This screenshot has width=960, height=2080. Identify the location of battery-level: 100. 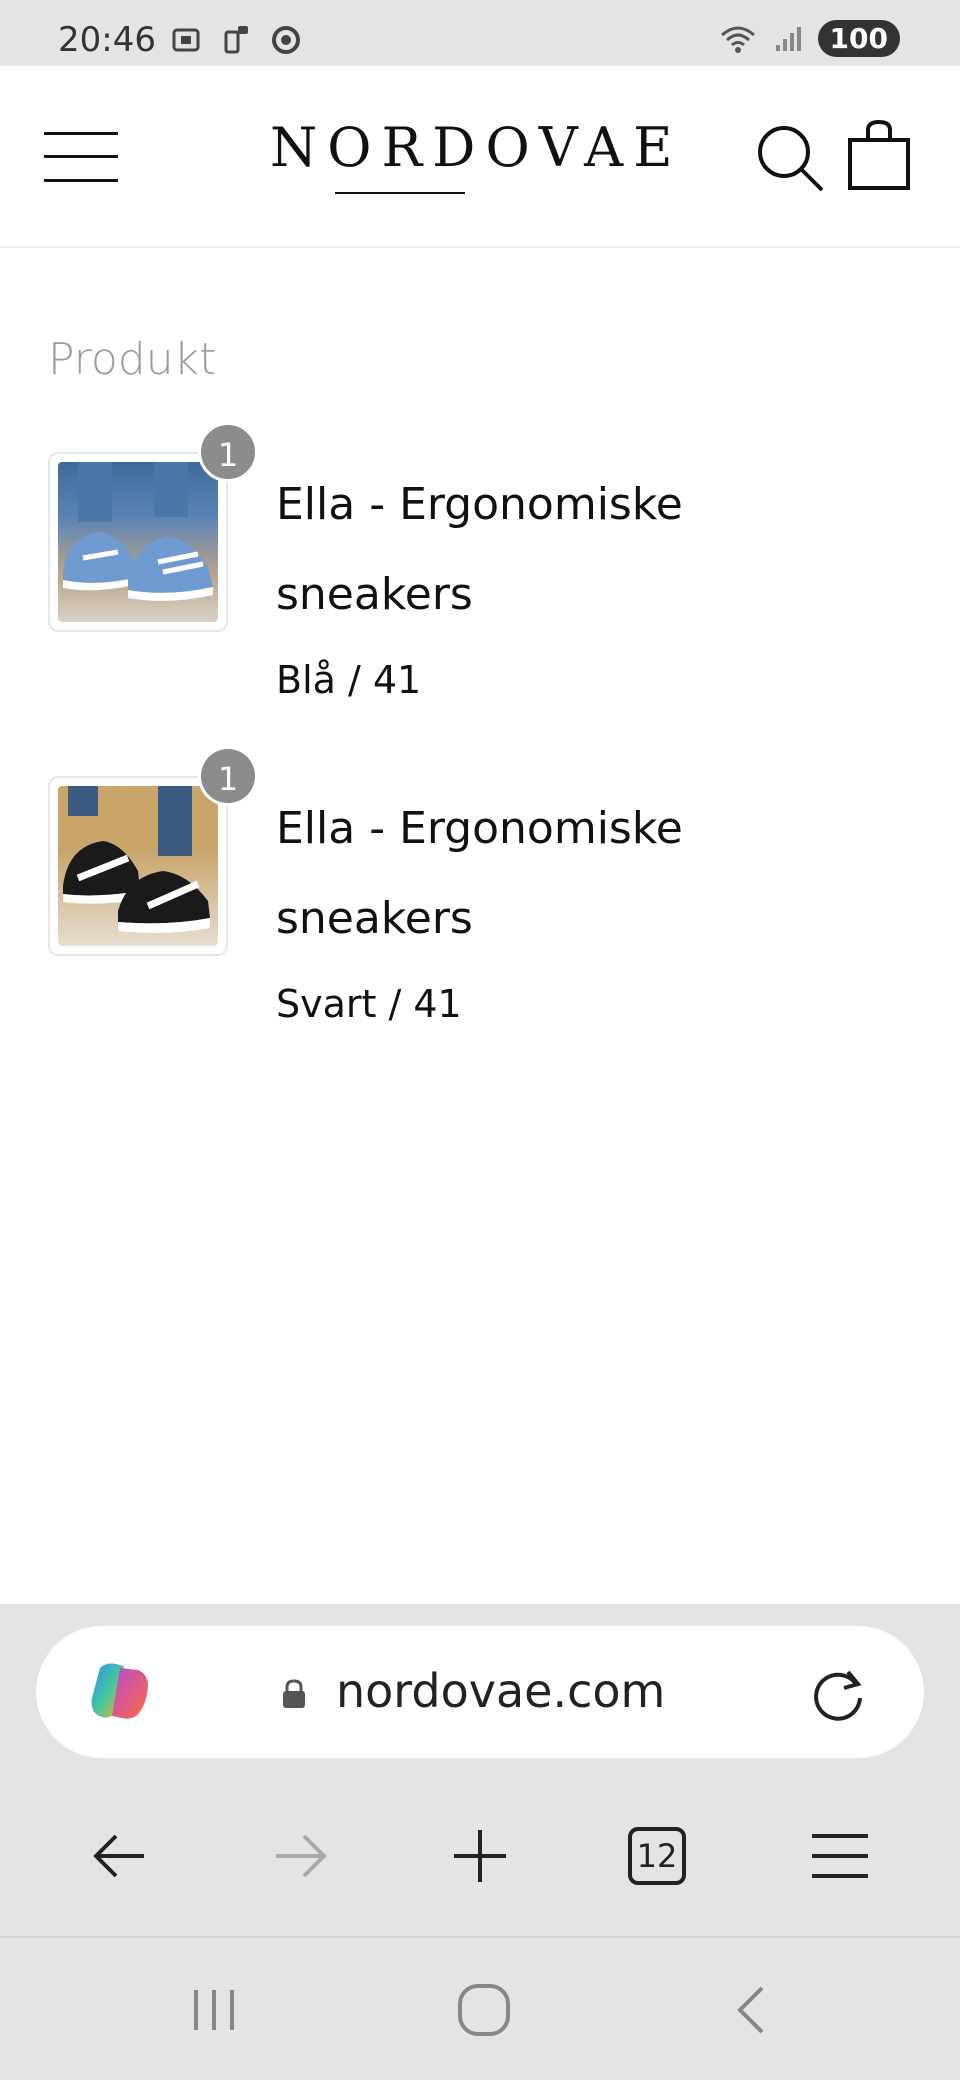
(858, 38).